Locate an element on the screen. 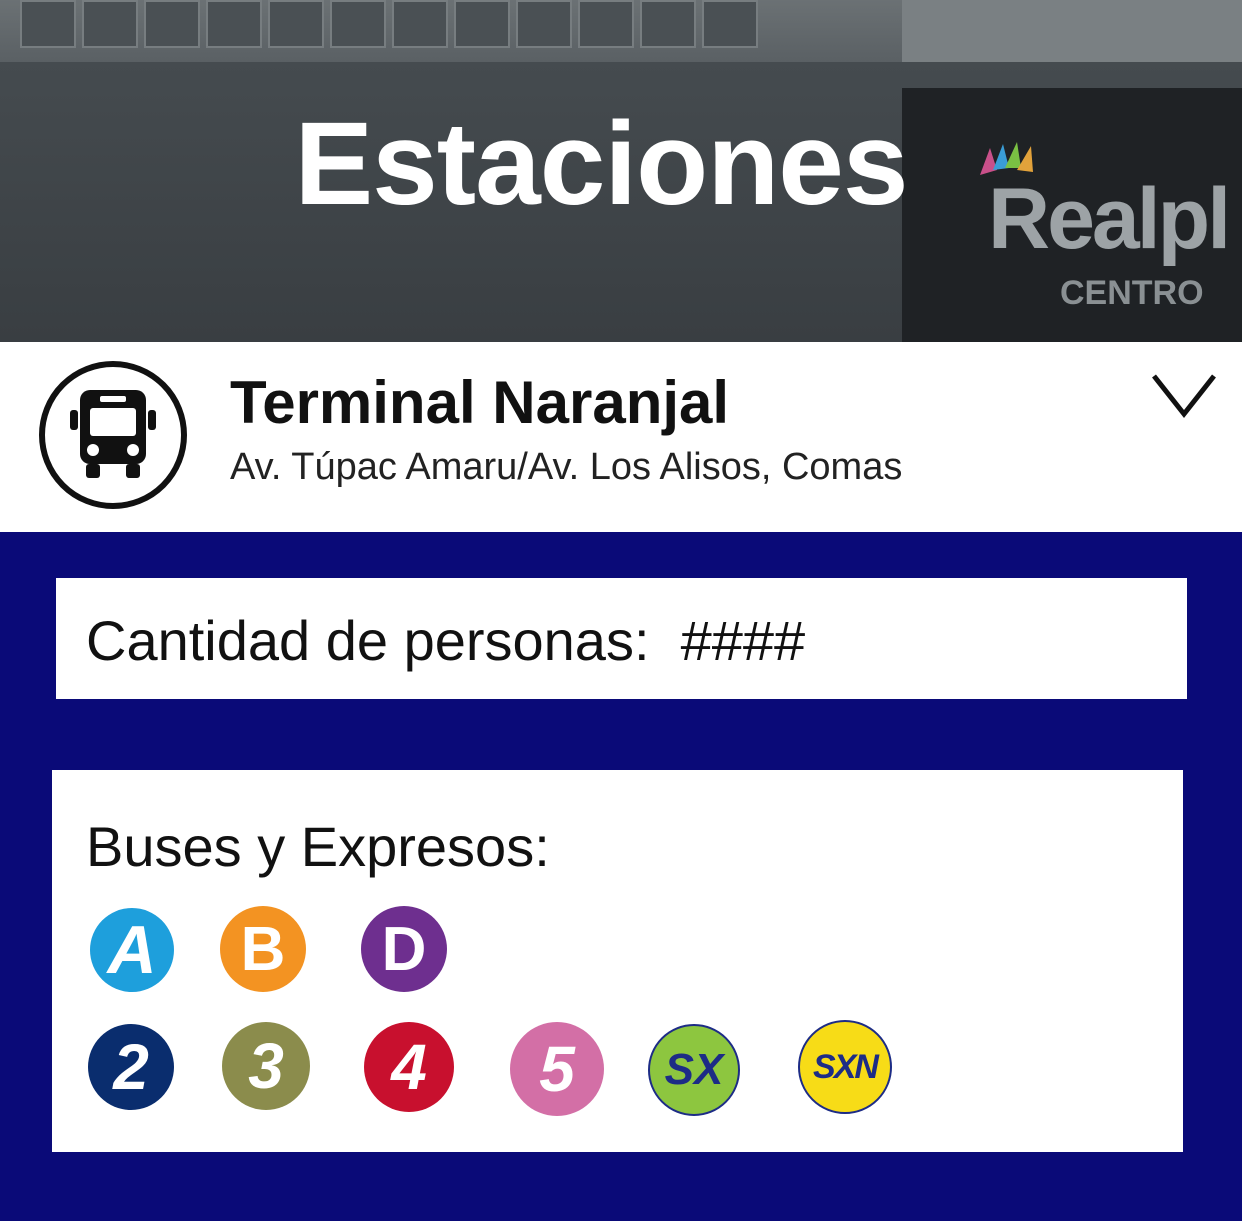 Image resolution: width=1242 pixels, height=1221 pixels. page-title: Estaciones is located at coordinates (601, 164).